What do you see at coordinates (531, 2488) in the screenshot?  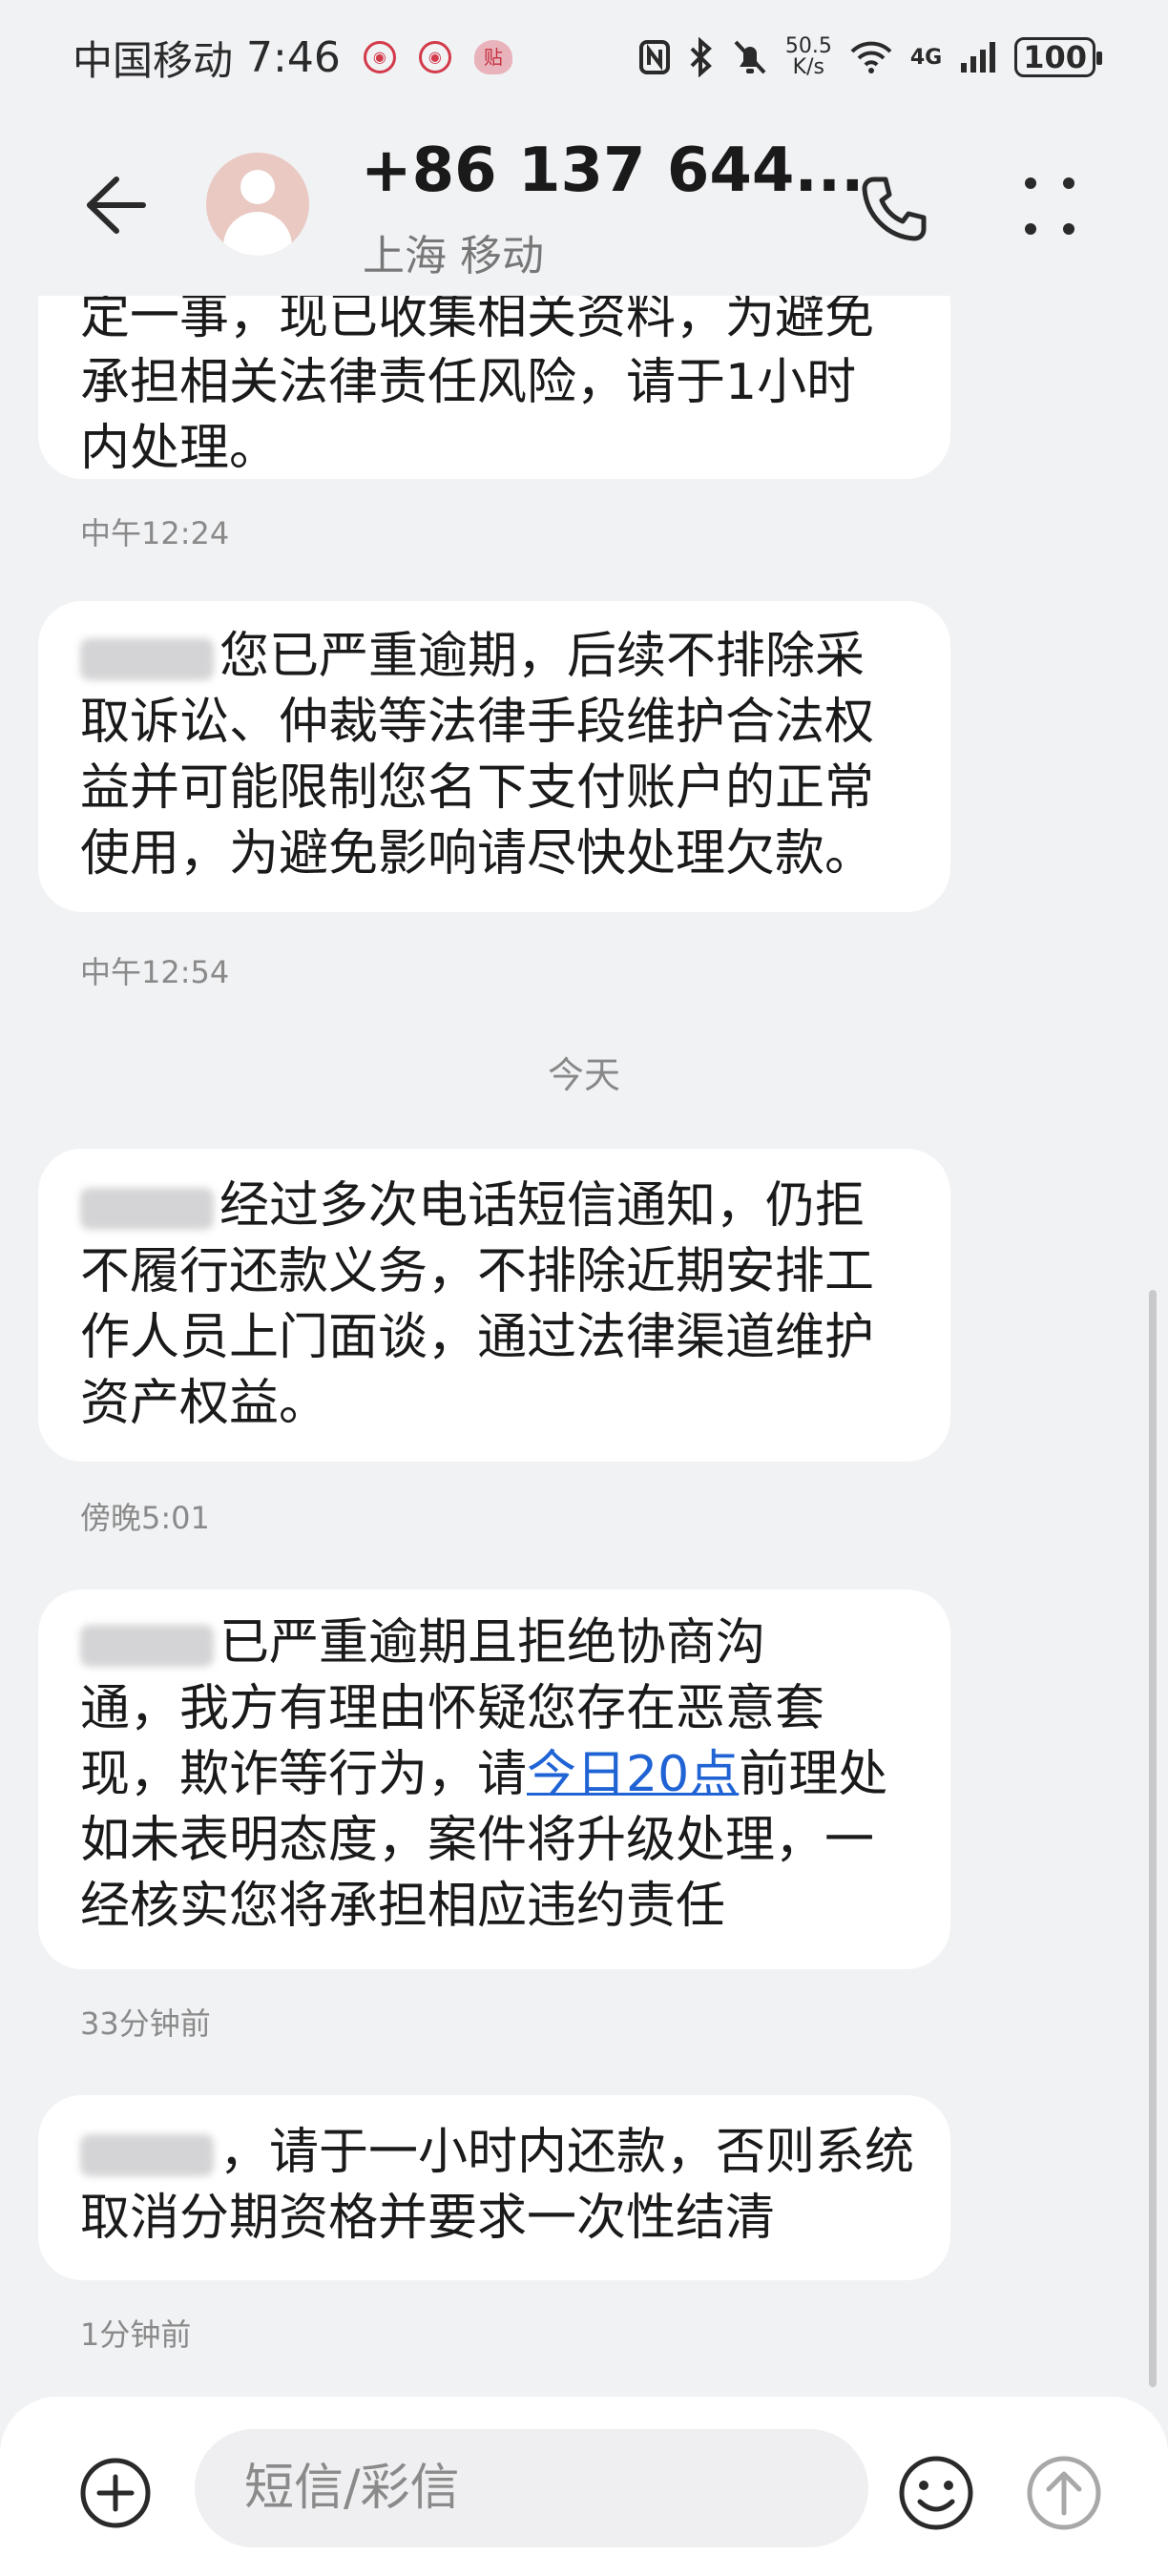 I see `message-input` at bounding box center [531, 2488].